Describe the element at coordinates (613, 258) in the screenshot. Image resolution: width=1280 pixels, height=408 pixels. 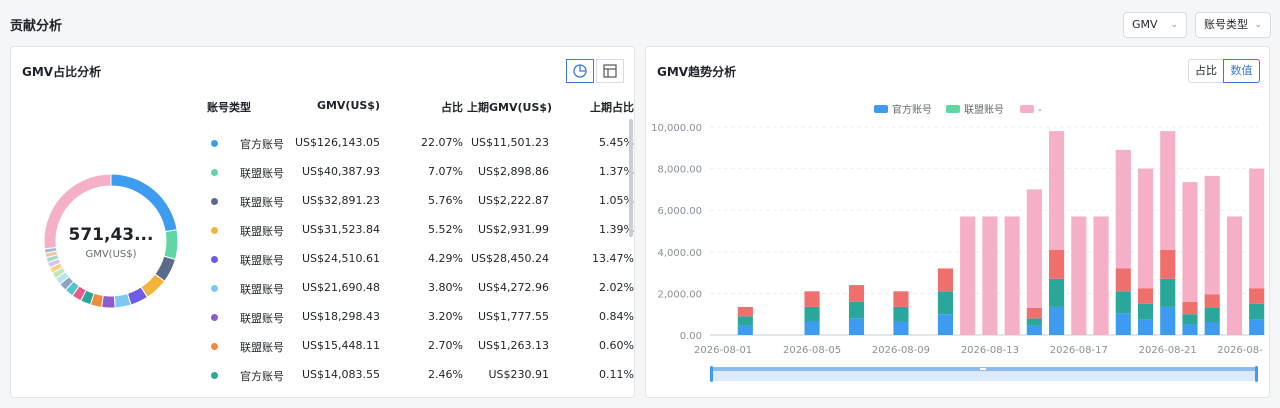
I see `cell-prev-share: 13.47%` at that location.